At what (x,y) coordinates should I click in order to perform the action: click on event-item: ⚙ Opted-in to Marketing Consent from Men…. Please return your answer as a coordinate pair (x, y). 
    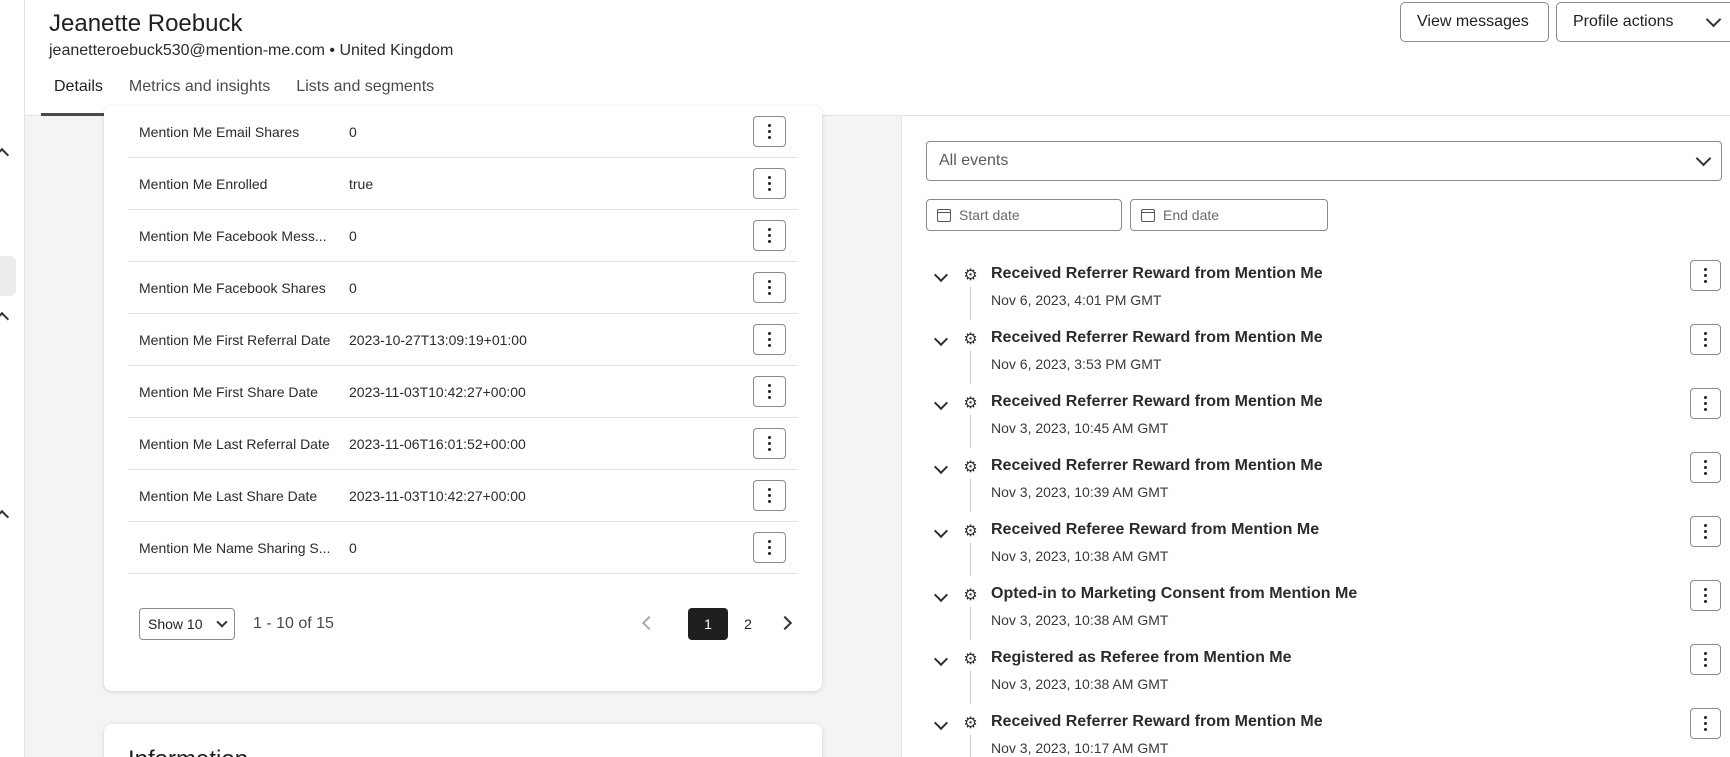
    Looking at the image, I should click on (1324, 612).